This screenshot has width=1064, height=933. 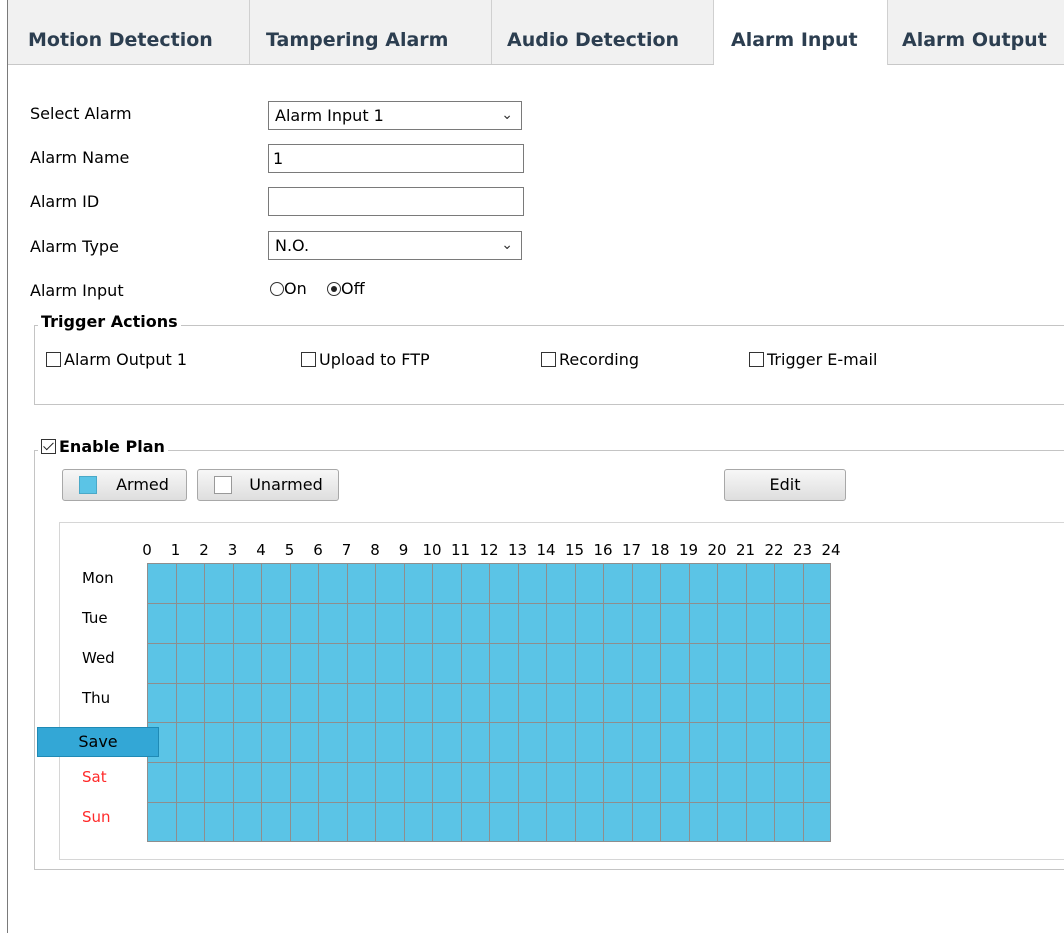 What do you see at coordinates (396, 201) in the screenshot?
I see `alarm-id-field` at bounding box center [396, 201].